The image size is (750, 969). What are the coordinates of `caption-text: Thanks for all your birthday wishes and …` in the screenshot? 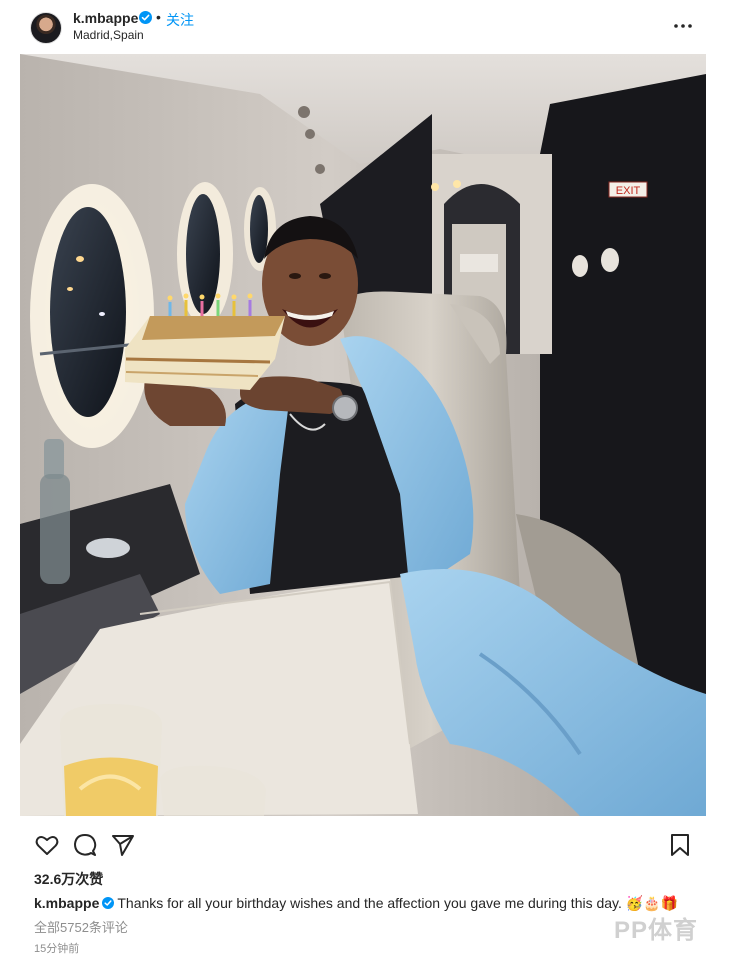 It's located at (398, 903).